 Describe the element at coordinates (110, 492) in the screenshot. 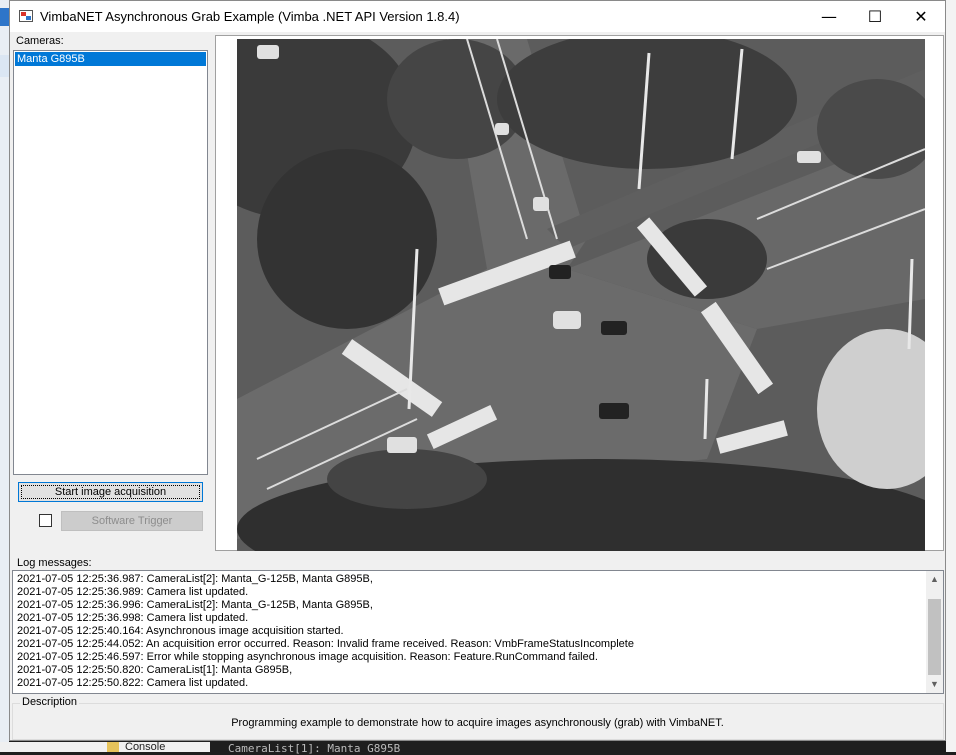

I see `start-acquisition-button: Start image acquisition` at that location.